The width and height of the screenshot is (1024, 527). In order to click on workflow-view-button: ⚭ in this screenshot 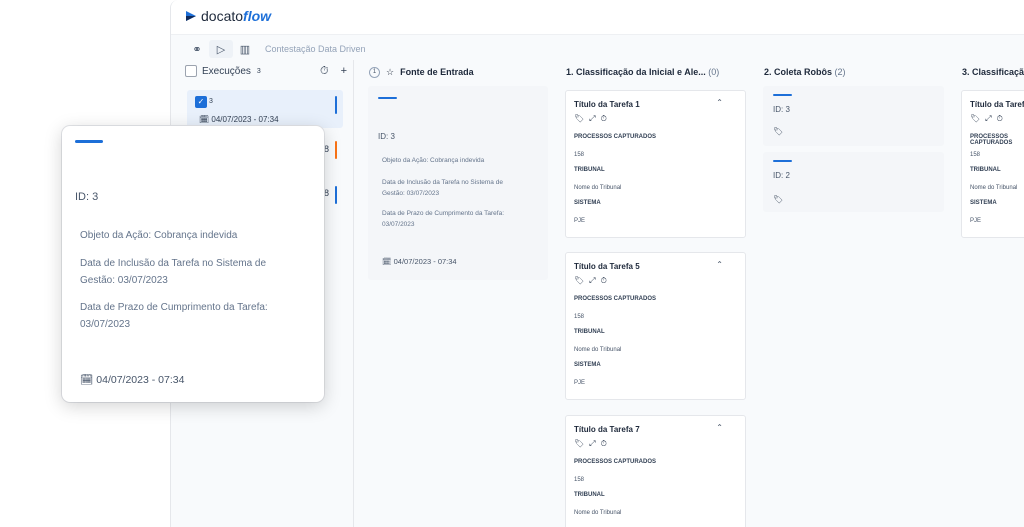, I will do `click(197, 49)`.